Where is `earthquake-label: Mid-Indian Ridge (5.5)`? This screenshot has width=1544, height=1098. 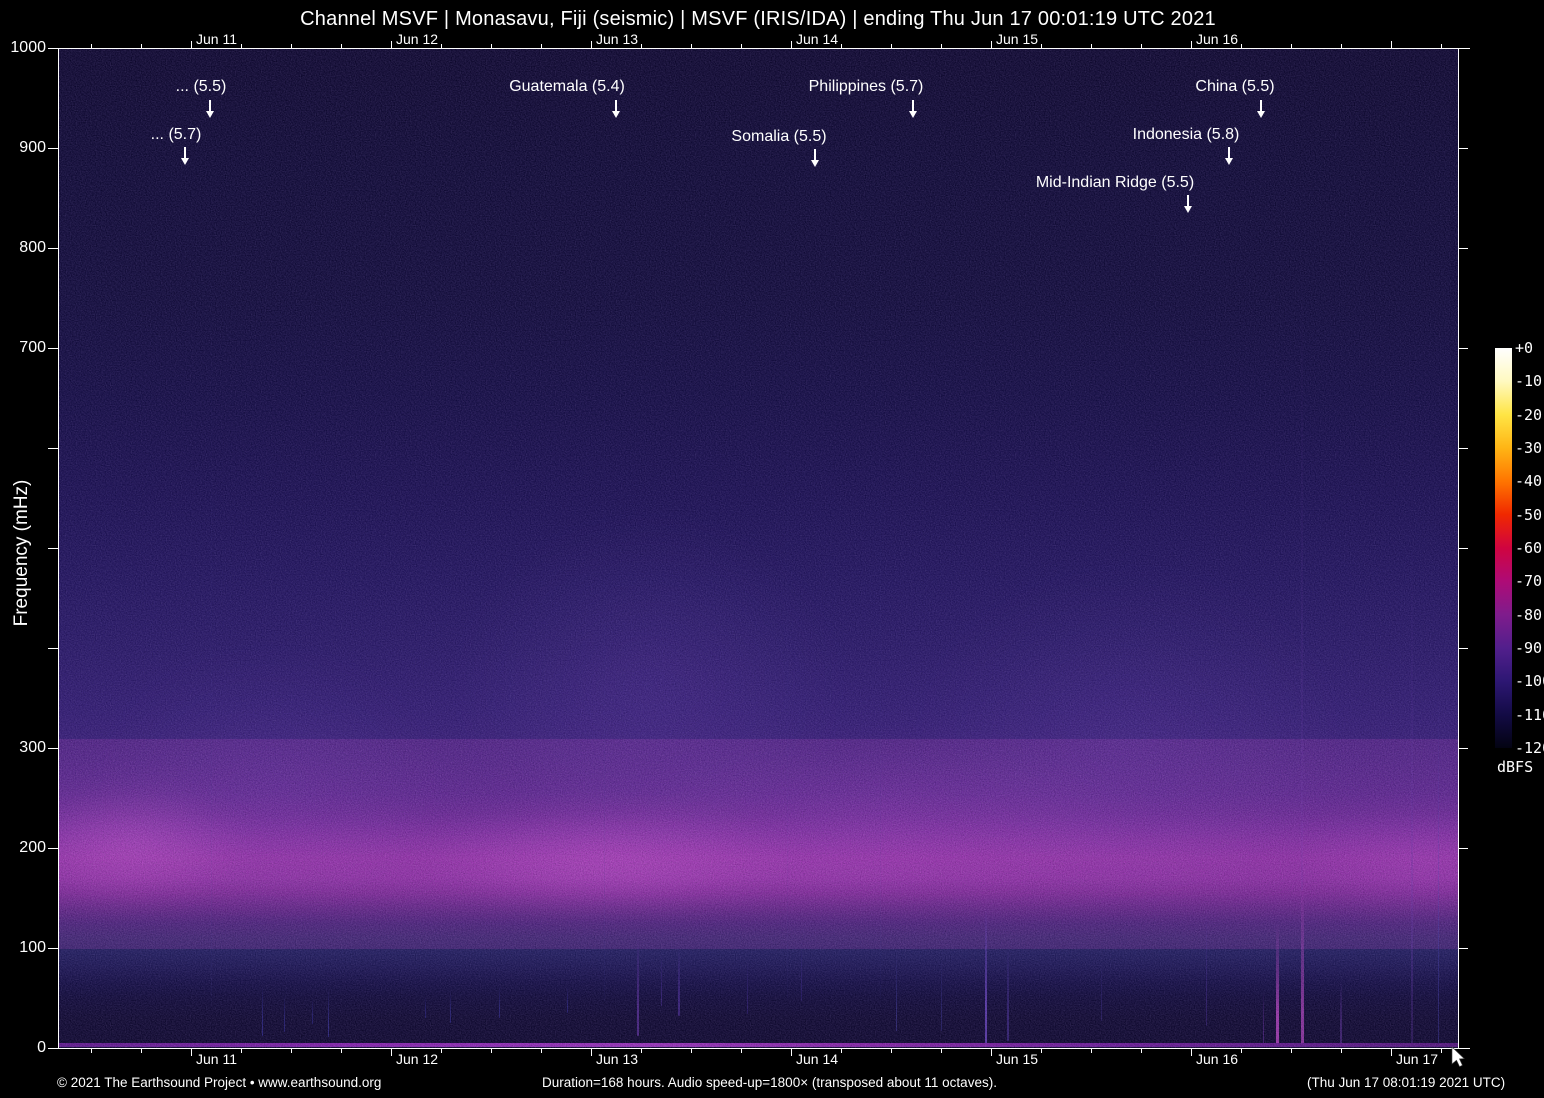 earthquake-label: Mid-Indian Ridge (5.5) is located at coordinates (1115, 182).